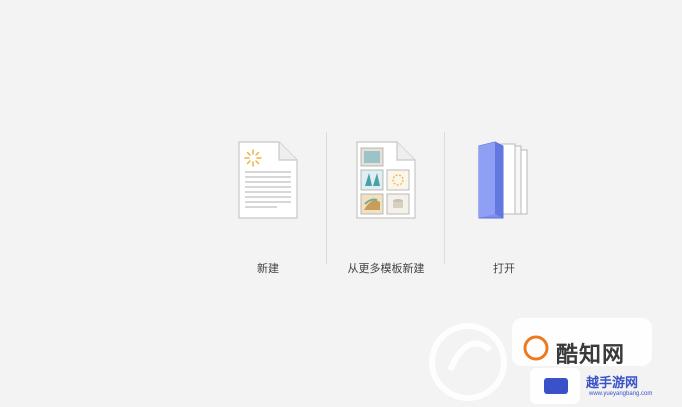 The width and height of the screenshot is (682, 407). I want to click on open-folder-icon, so click(504, 186).